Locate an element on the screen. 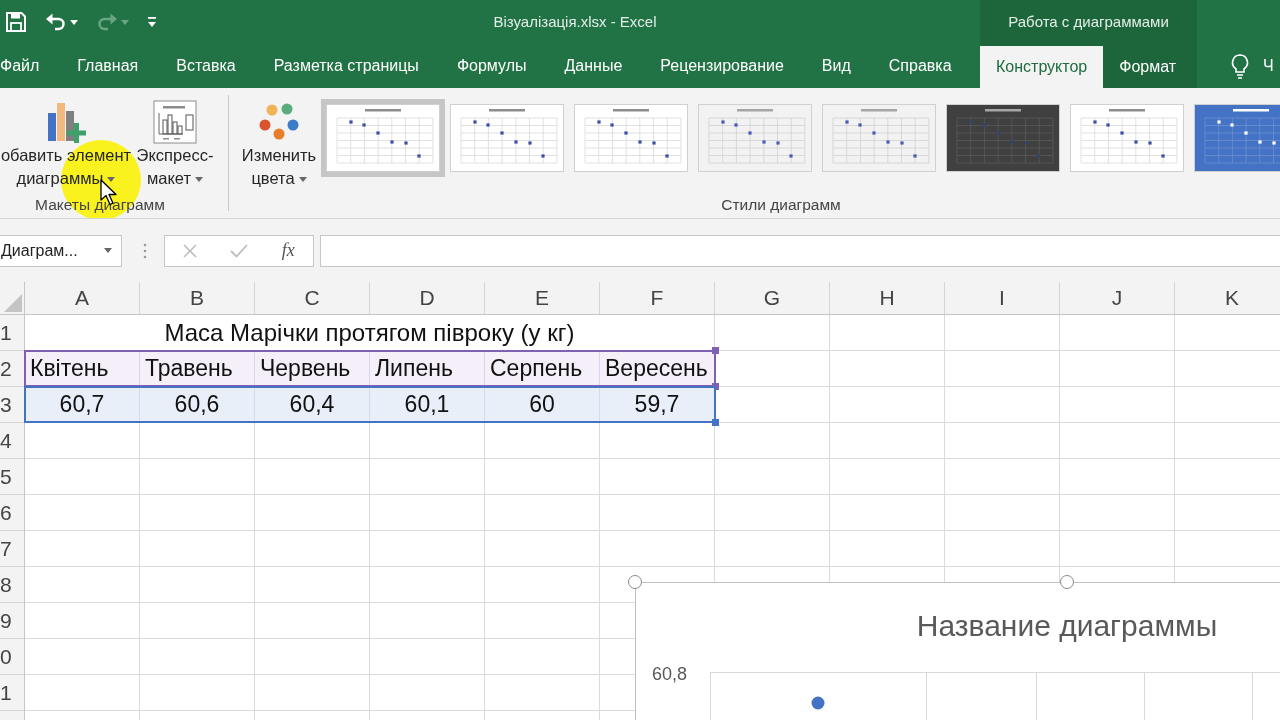  window-title: Візуалізація.xlsx - Excel is located at coordinates (575, 21).